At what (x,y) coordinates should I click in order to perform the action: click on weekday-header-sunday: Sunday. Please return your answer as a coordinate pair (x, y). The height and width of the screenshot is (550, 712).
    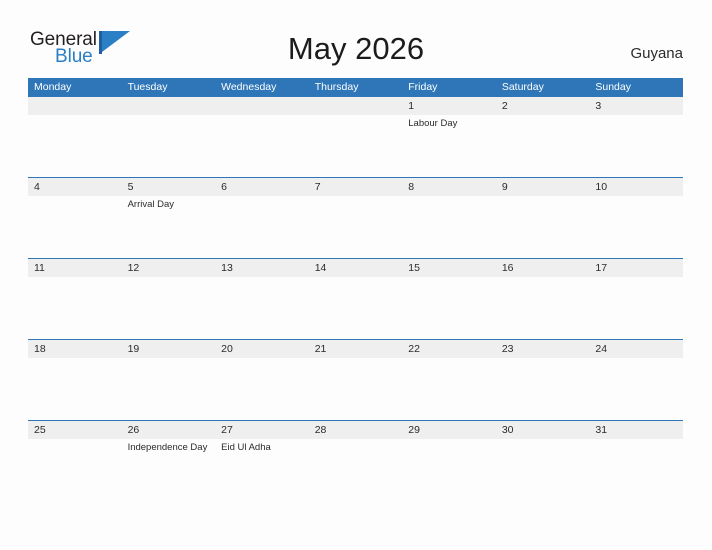
    Looking at the image, I should click on (613, 87).